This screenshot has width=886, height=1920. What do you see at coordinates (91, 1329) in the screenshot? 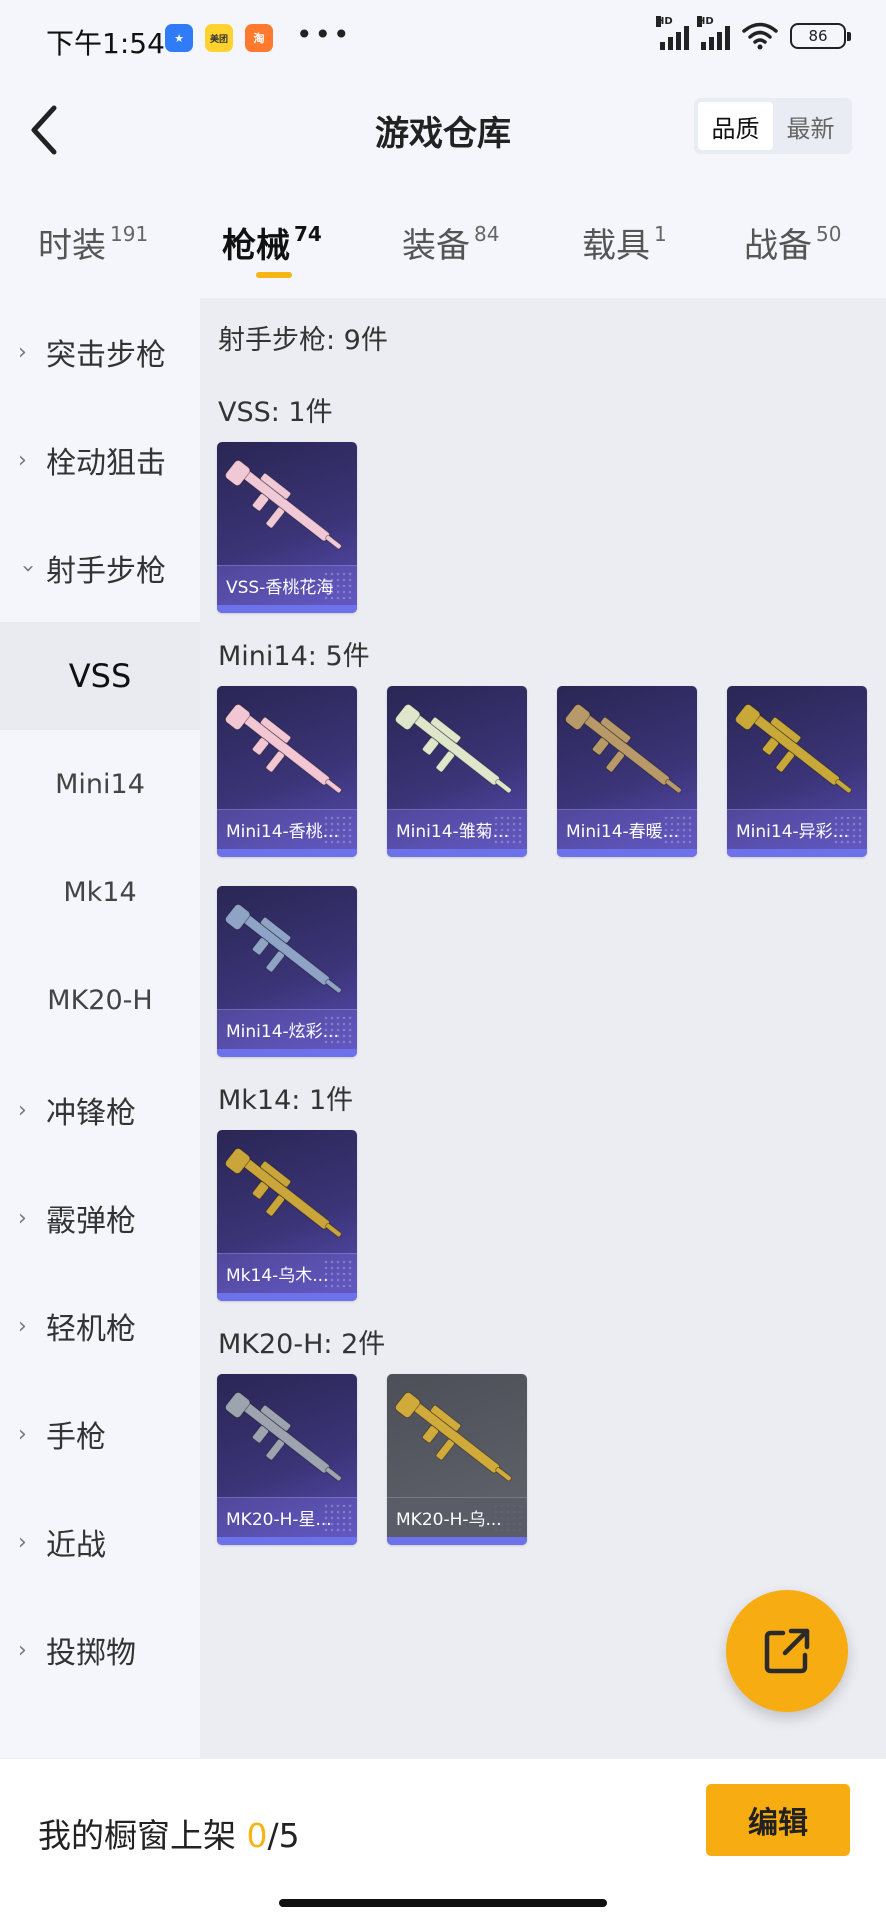
I see `sidebar-item-label: 轻机枪` at bounding box center [91, 1329].